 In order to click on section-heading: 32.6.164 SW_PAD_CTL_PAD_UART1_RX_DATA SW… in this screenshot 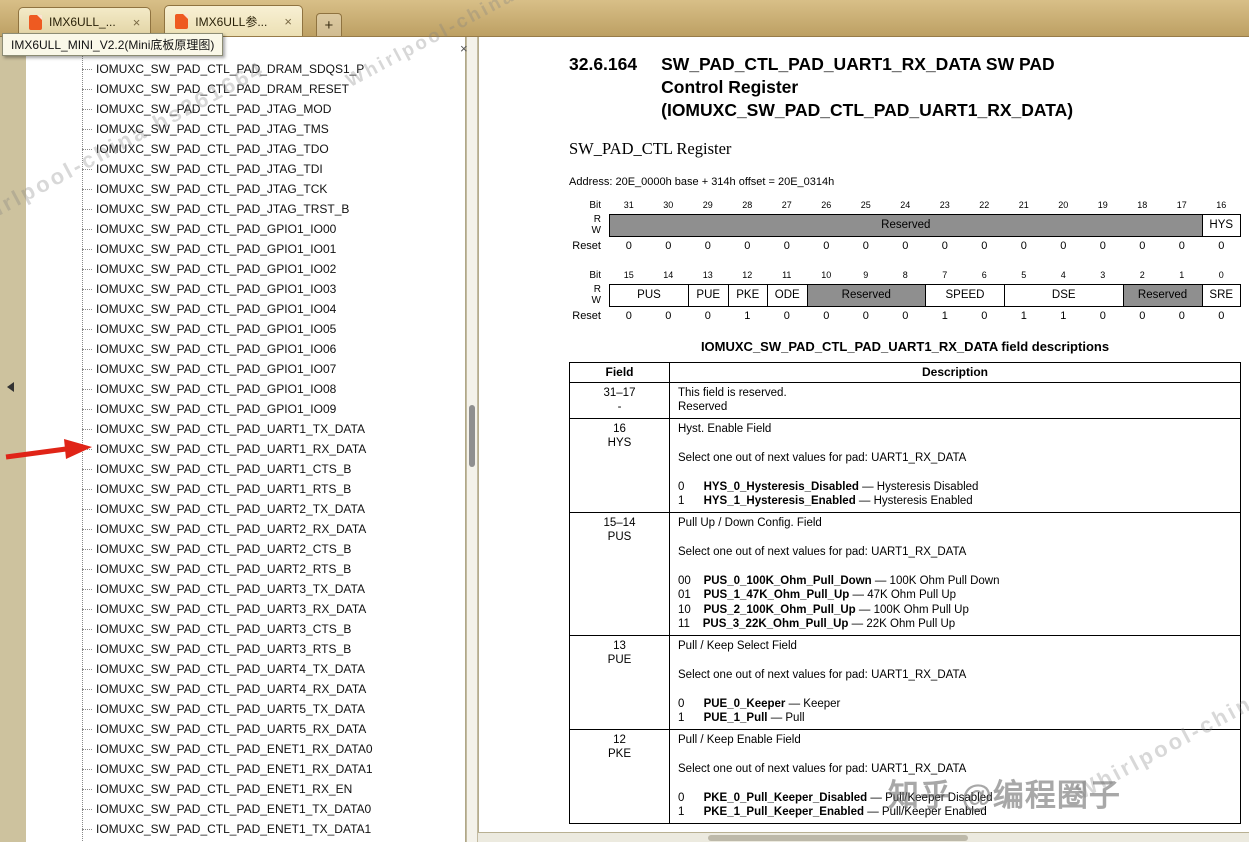, I will do `click(905, 87)`.